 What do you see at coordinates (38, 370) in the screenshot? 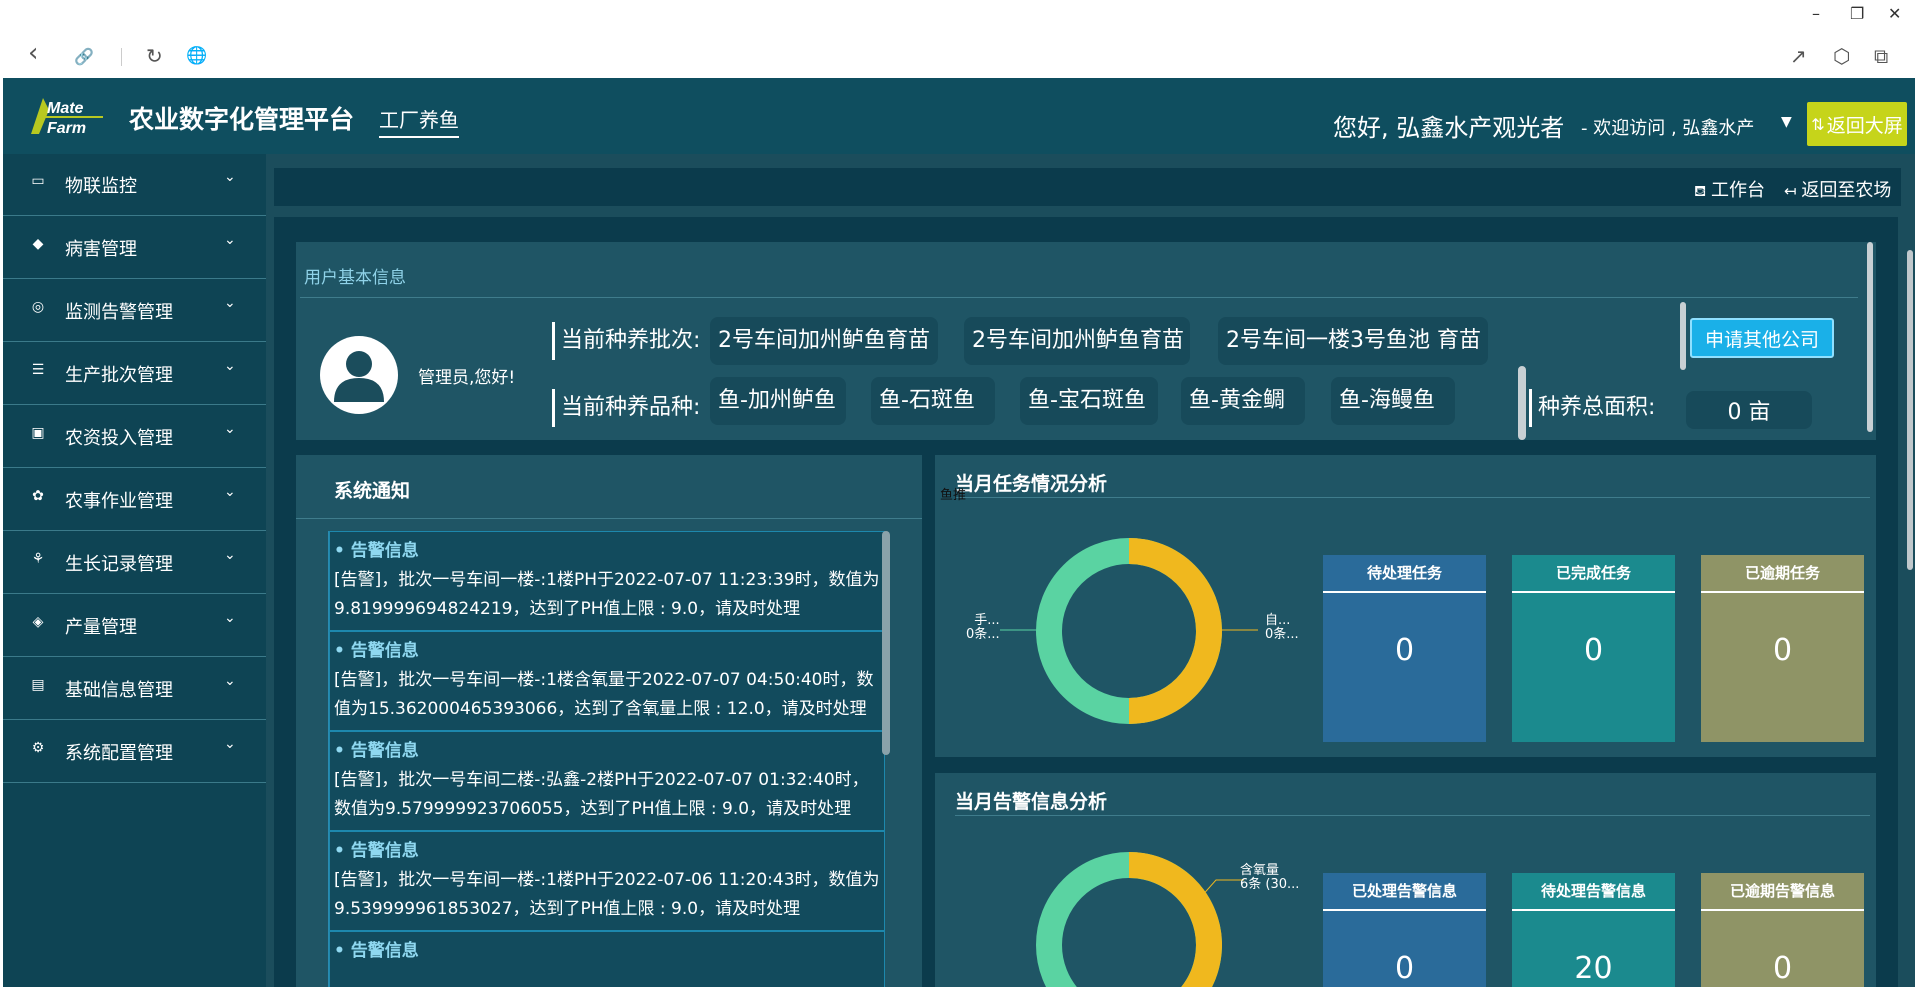
I see `list-icon: ☰` at bounding box center [38, 370].